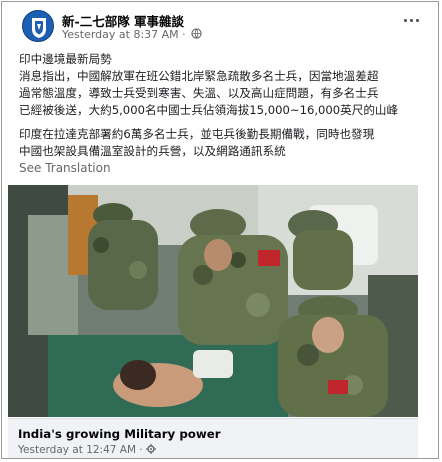 The image size is (442, 462). I want to click on post-line: 中國也架設具備溫室設計的兵營，以及網路通訊系統, so click(152, 151).